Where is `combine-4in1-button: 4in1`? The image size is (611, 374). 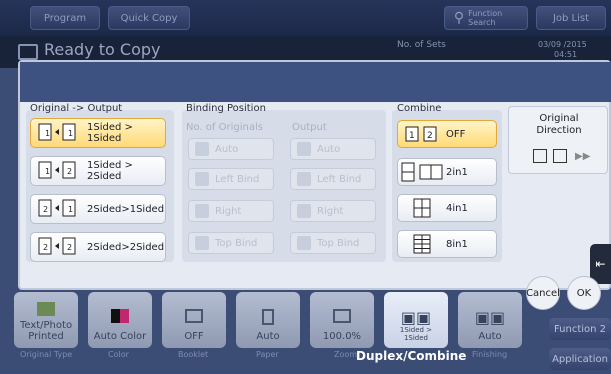
combine-4in1-button: 4in1 is located at coordinates (447, 208).